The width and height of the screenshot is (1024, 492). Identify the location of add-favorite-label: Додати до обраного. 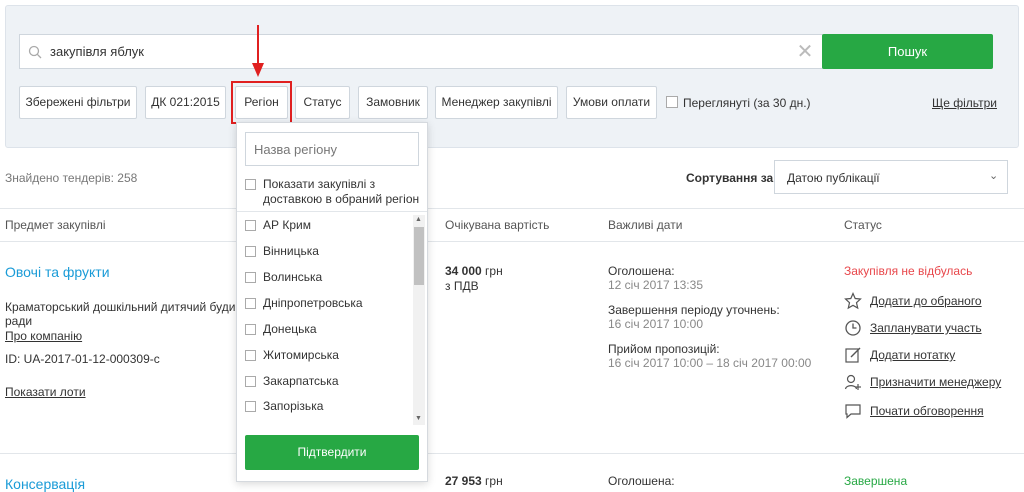
(926, 301).